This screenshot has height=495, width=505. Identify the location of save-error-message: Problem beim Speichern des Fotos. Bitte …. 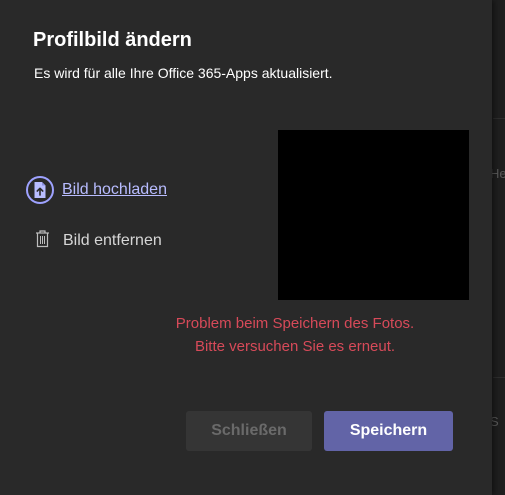
(295, 335).